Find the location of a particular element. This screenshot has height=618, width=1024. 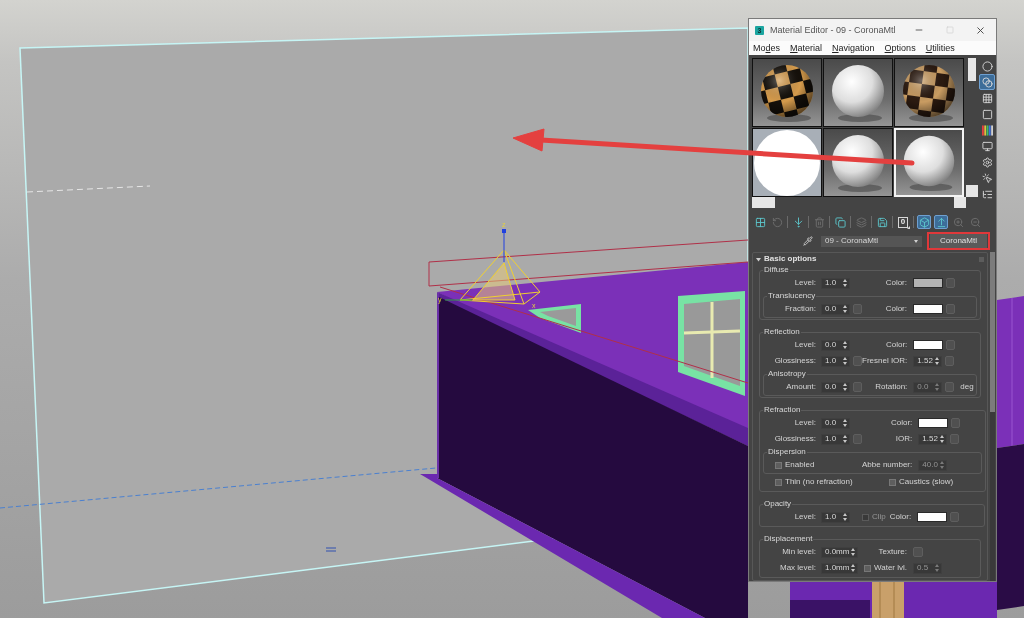

small-square-icon is located at coordinates (981, 259).